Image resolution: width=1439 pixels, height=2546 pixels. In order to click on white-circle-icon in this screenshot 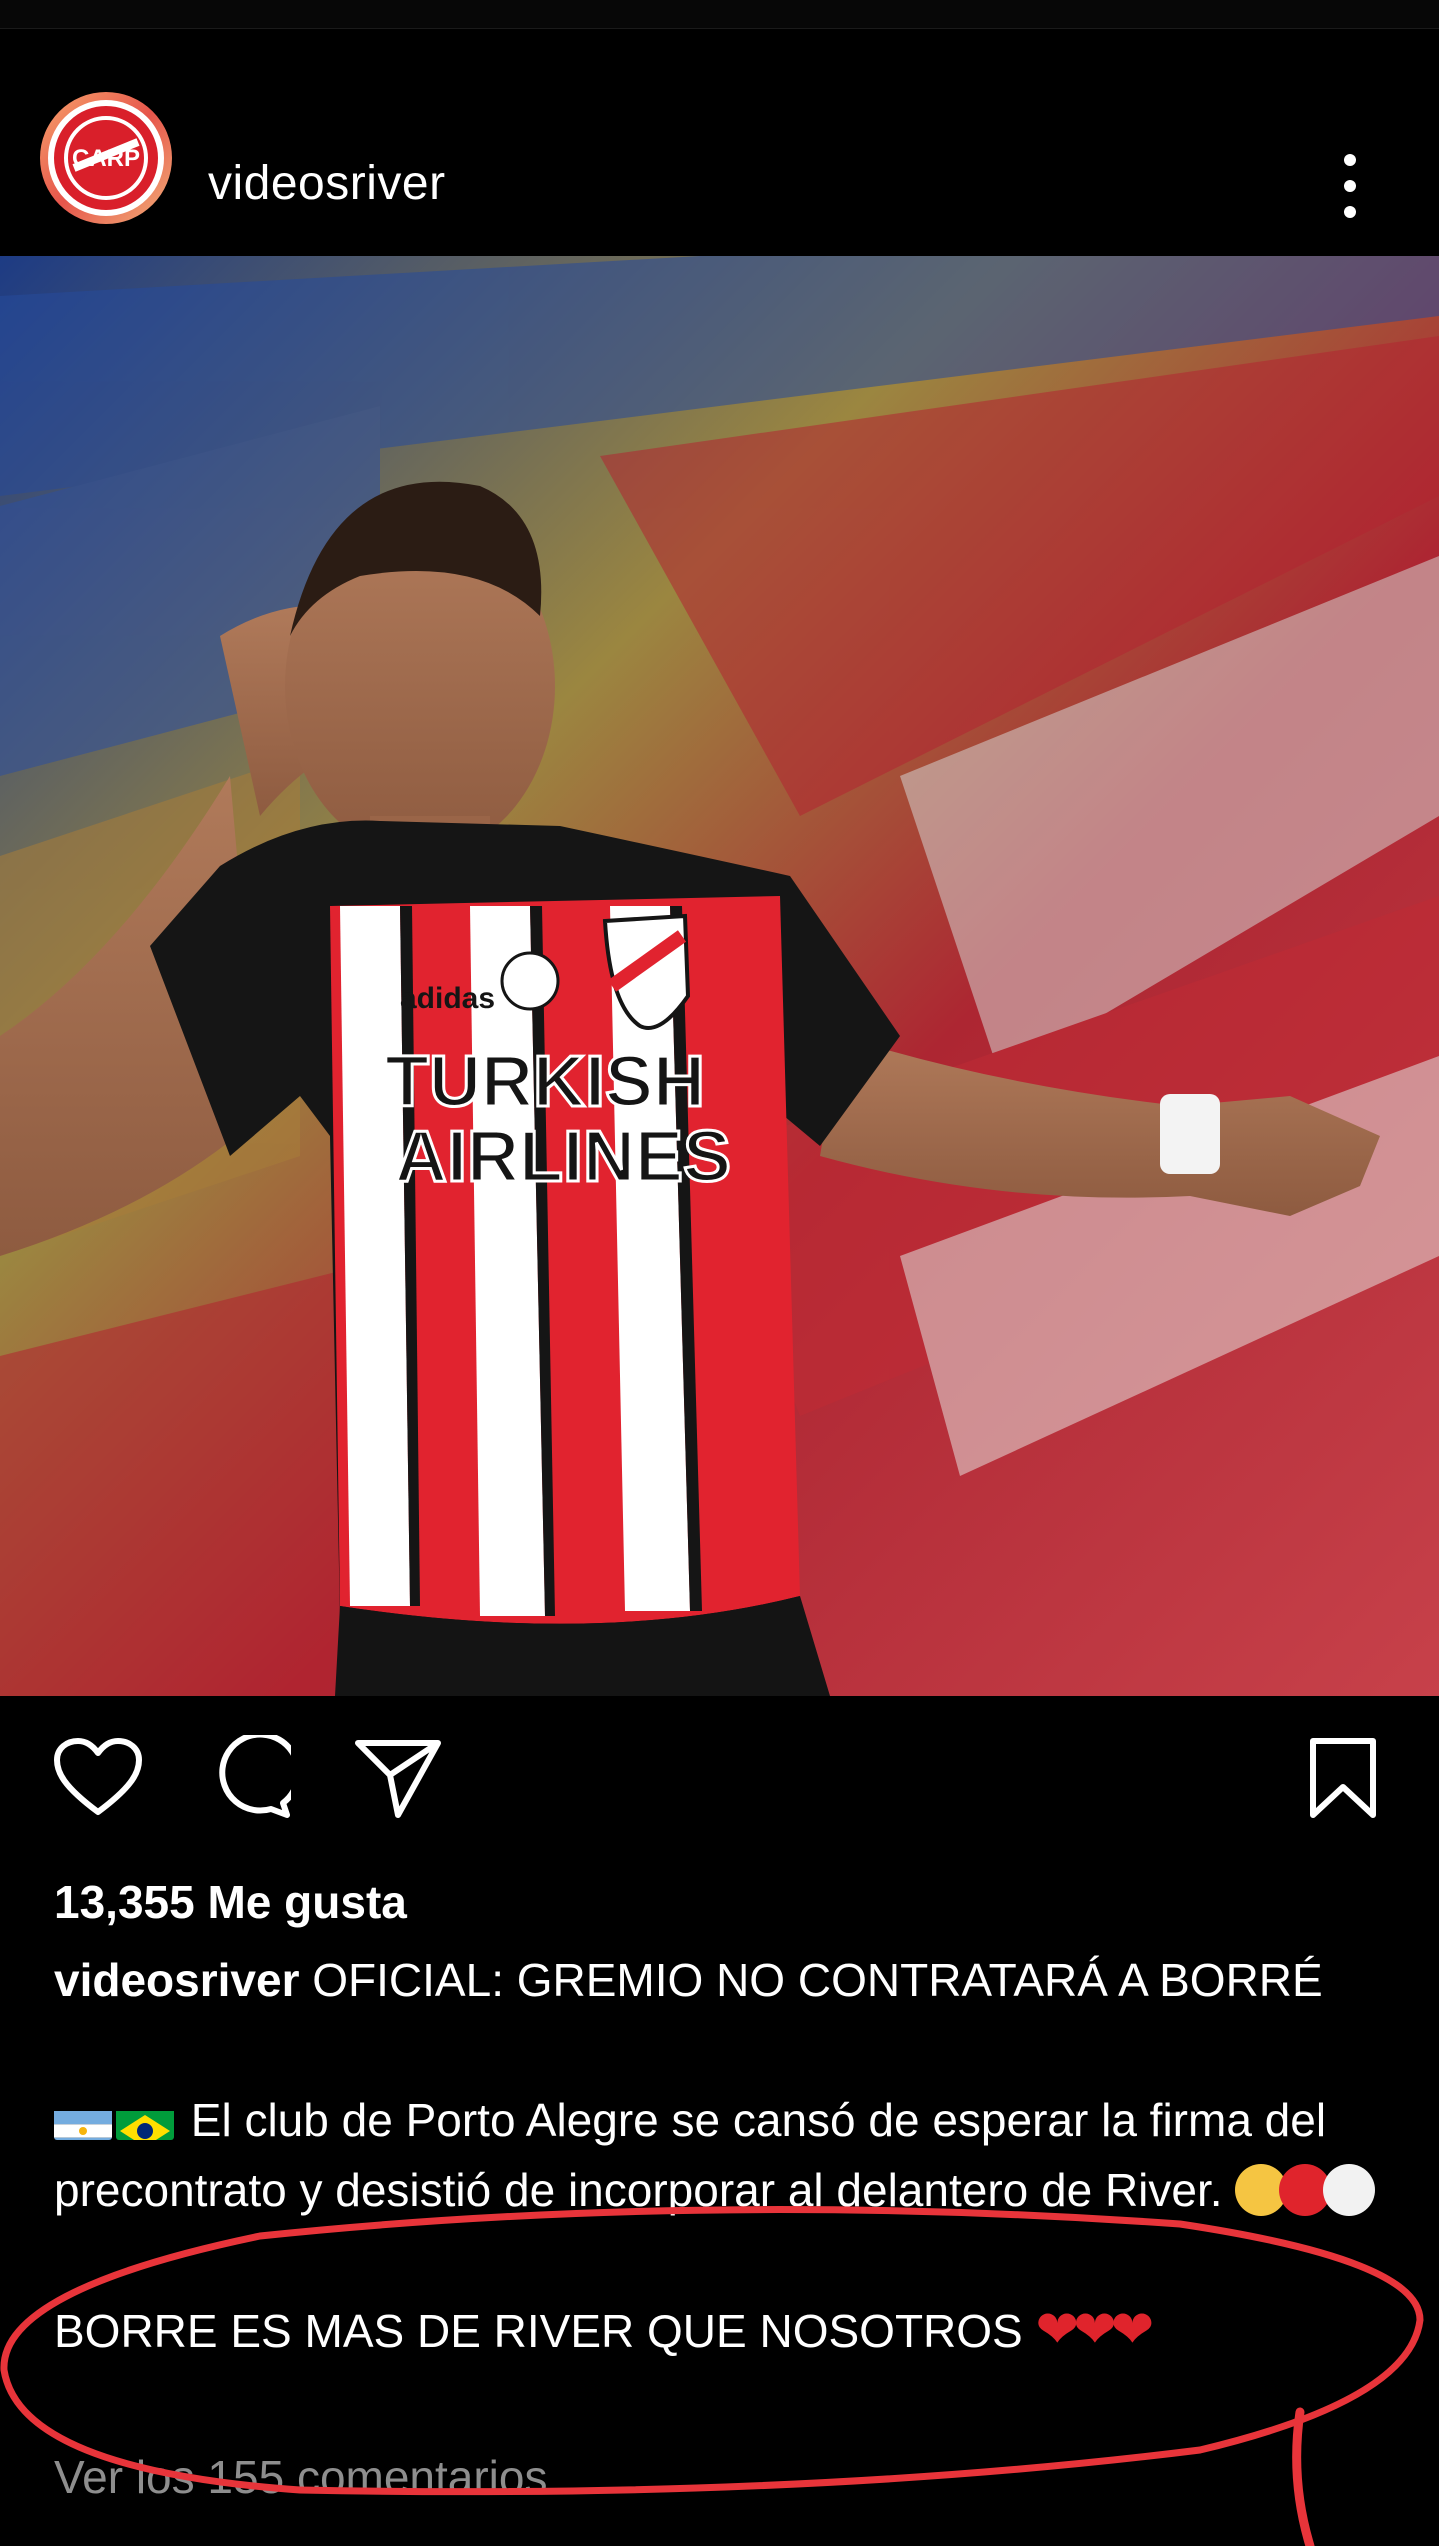, I will do `click(1349, 2190)`.